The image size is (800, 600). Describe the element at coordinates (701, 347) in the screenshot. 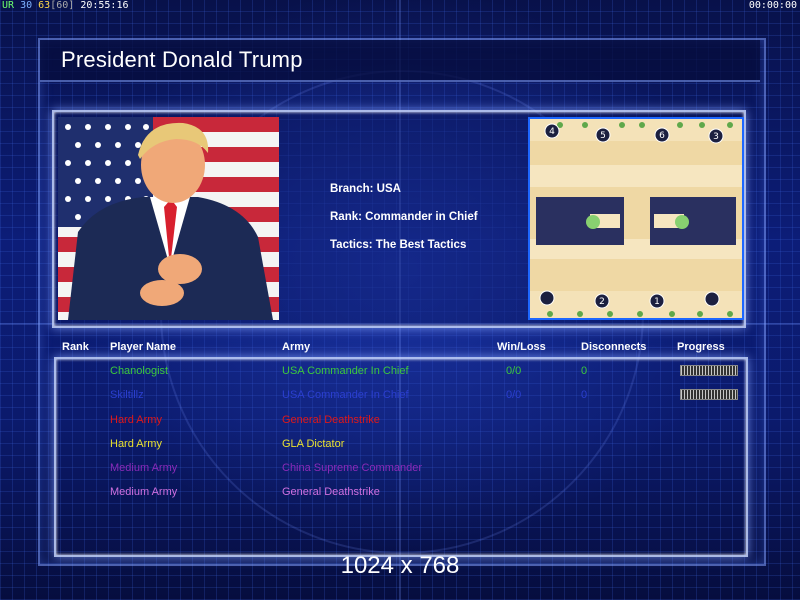

I see `header-progress: Progress` at that location.